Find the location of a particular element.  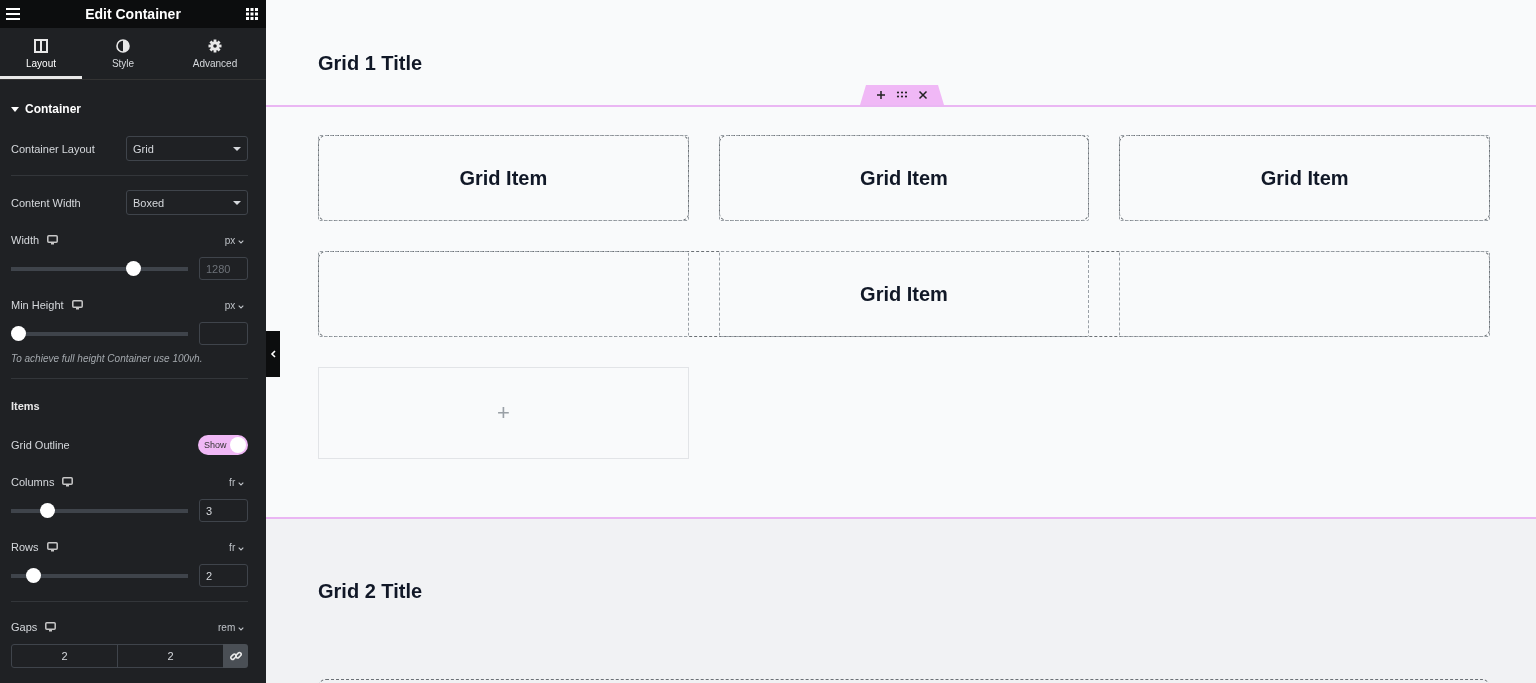

number-field: 3 is located at coordinates (223, 510).